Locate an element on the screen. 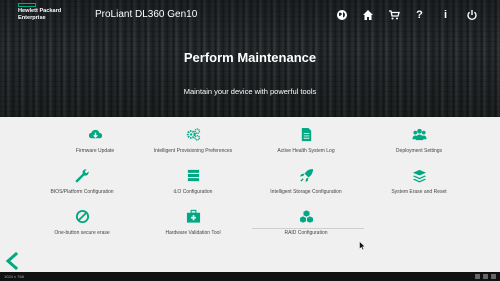  taskbar-resolution: 1024 x 768 is located at coordinates (14, 276).